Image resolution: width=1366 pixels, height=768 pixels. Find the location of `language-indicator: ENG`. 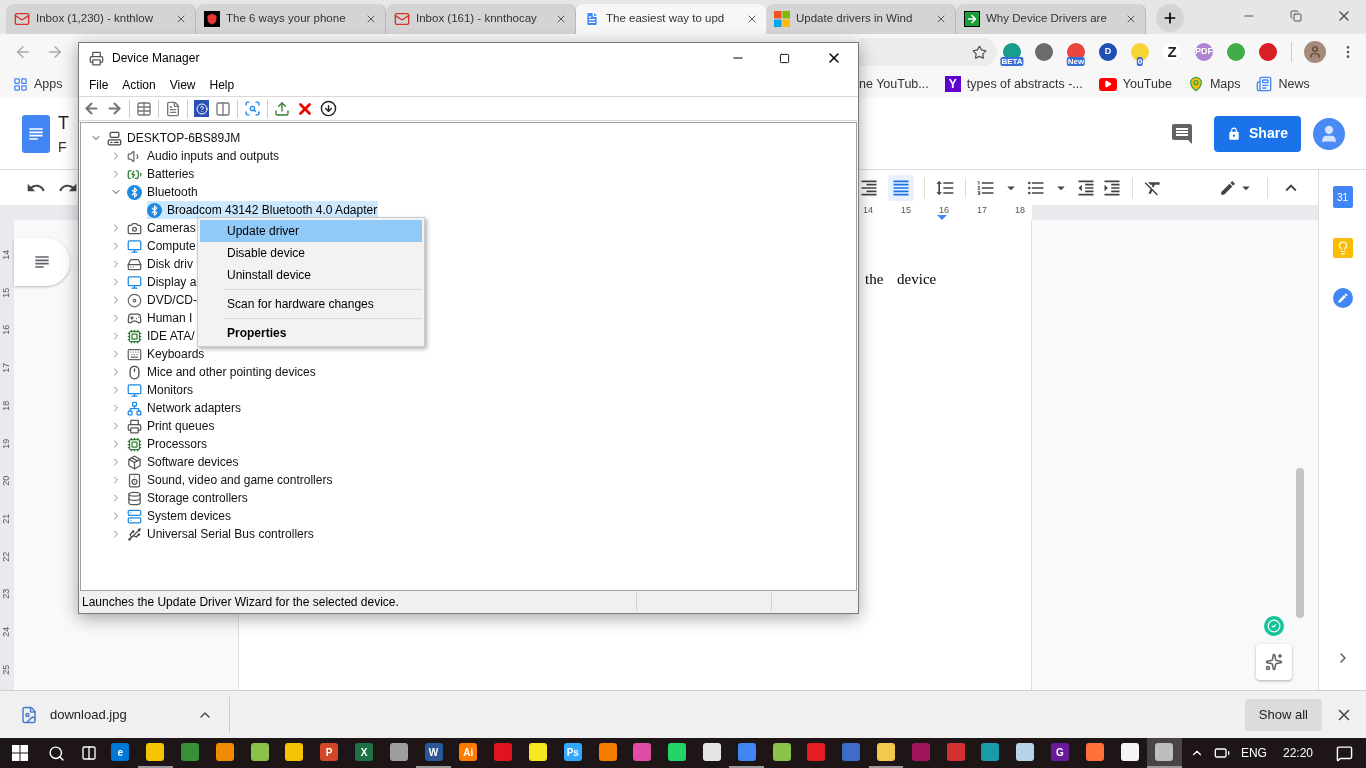

language-indicator: ENG is located at coordinates (1253, 753).